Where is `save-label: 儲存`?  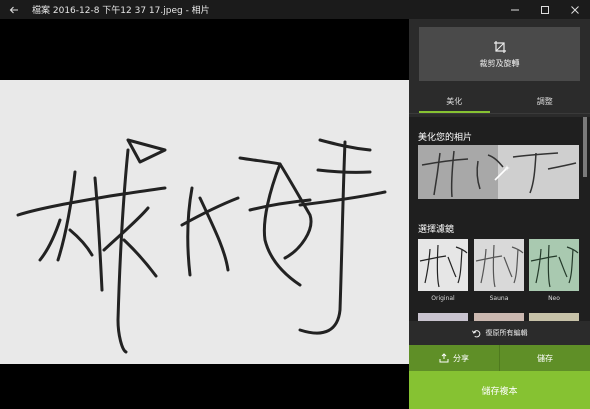
save-label: 儲存 is located at coordinates (545, 358).